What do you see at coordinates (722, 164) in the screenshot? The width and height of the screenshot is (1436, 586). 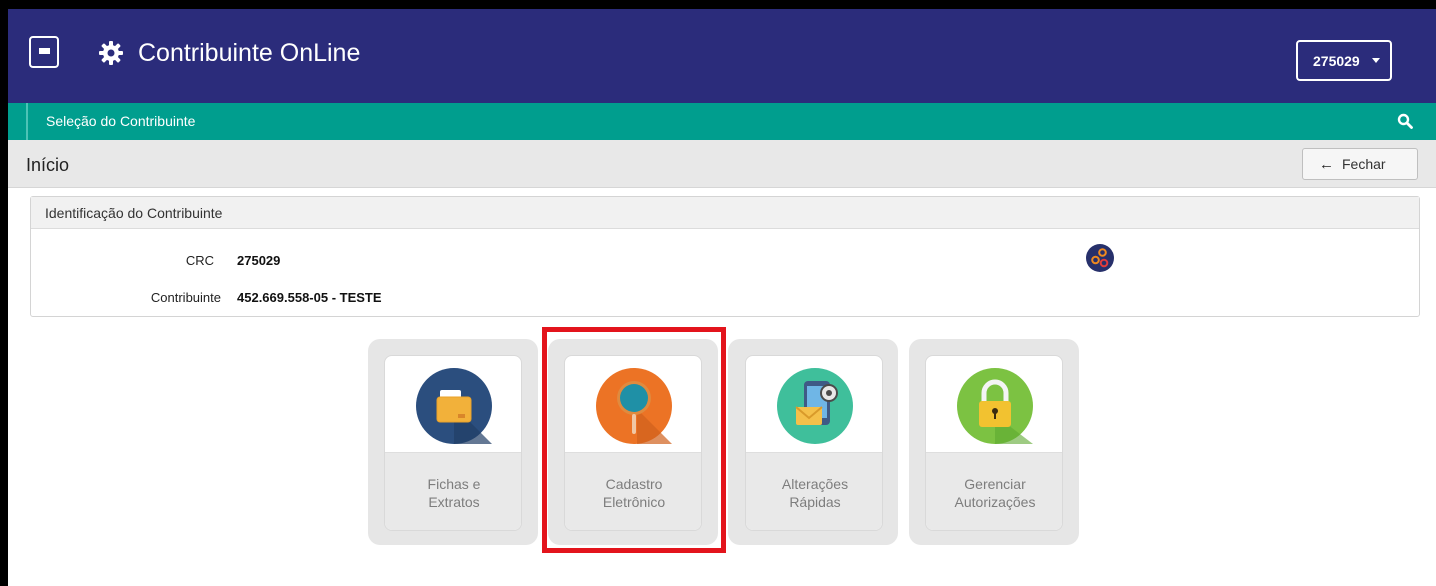 I see `page-header: Início ← Fechar` at bounding box center [722, 164].